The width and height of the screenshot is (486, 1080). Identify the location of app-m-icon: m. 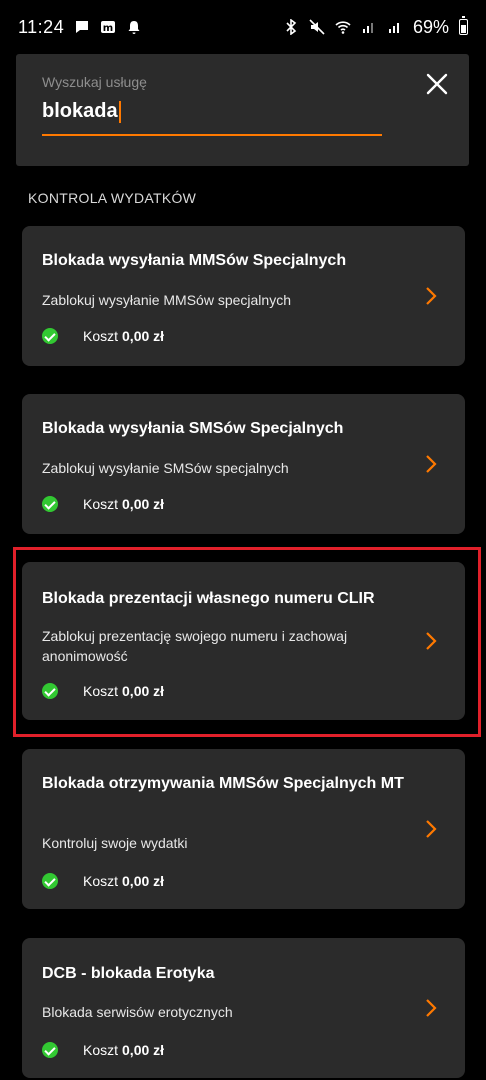
(108, 27).